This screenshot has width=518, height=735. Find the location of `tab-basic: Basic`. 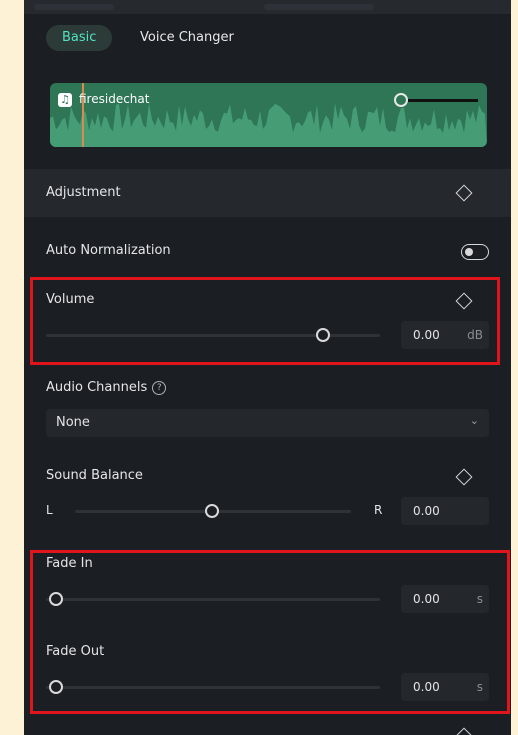

tab-basic: Basic is located at coordinates (79, 38).